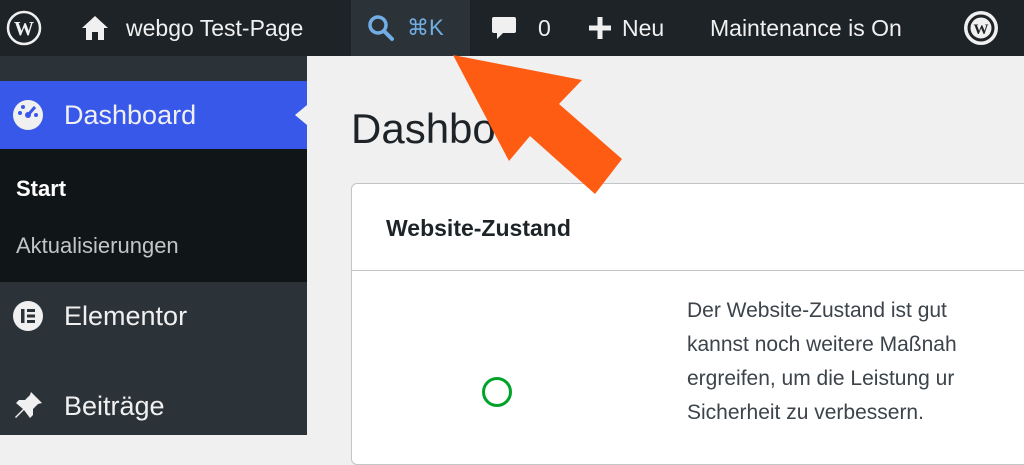  What do you see at coordinates (126, 315) in the screenshot?
I see `sidebar-item-label: Elementor` at bounding box center [126, 315].